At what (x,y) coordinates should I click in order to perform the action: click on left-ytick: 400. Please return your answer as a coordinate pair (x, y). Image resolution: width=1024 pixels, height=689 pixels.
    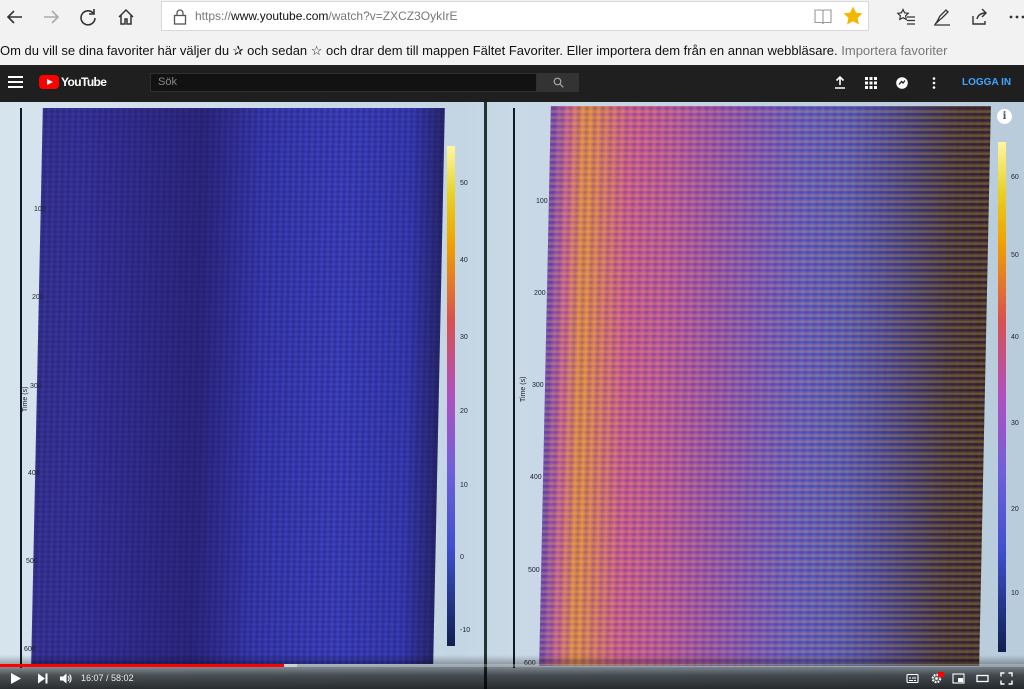
    Looking at the image, I should click on (34, 473).